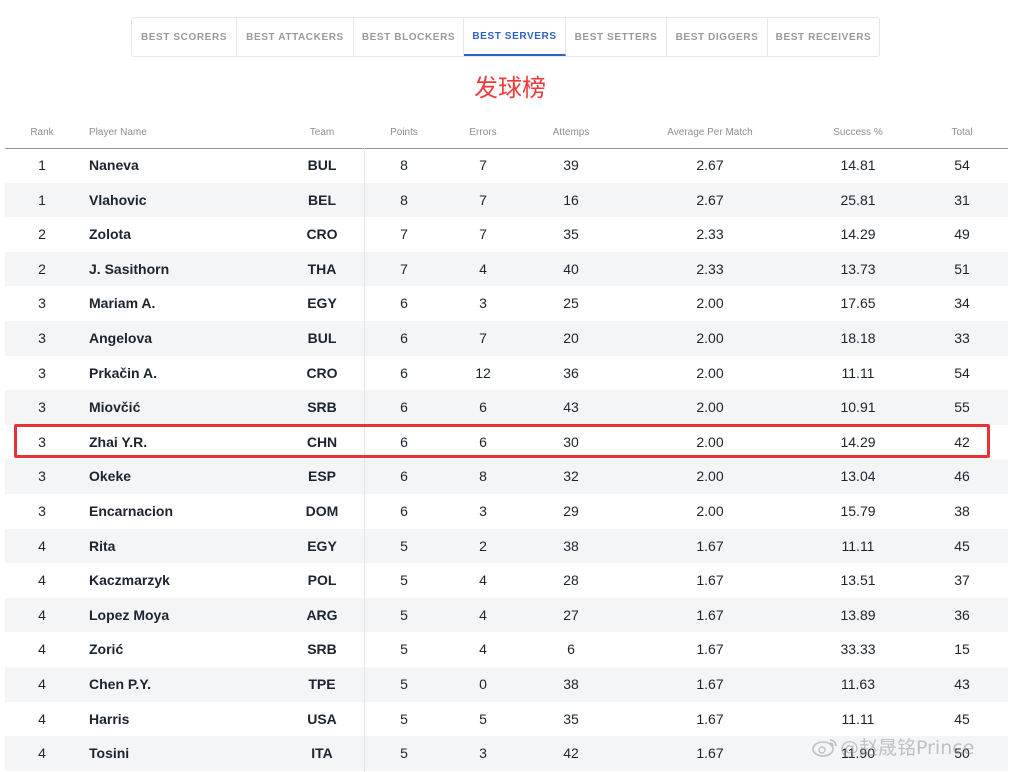 The width and height of the screenshot is (1020, 772). What do you see at coordinates (404, 132) in the screenshot?
I see `column-header-points: Points` at bounding box center [404, 132].